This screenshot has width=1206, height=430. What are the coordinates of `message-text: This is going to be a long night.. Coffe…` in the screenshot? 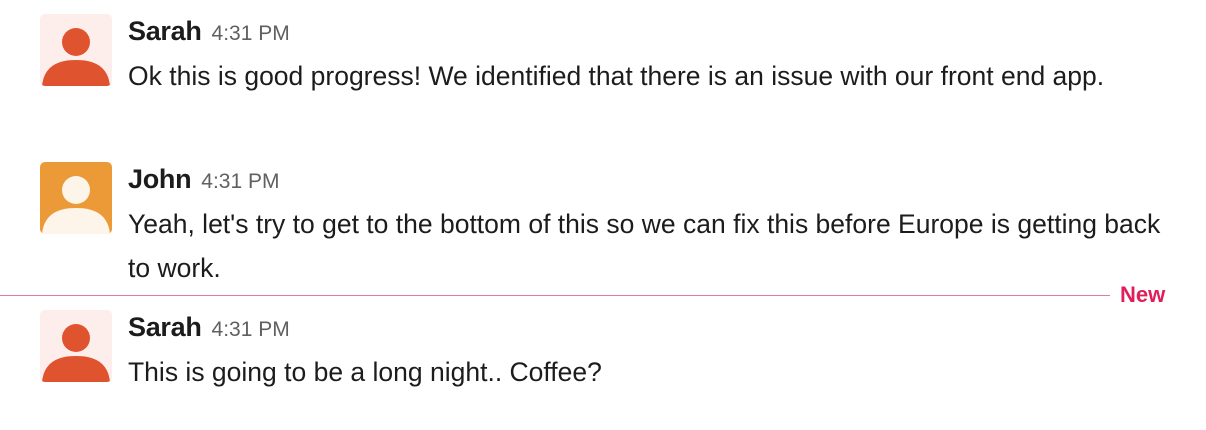 It's located at (365, 372).